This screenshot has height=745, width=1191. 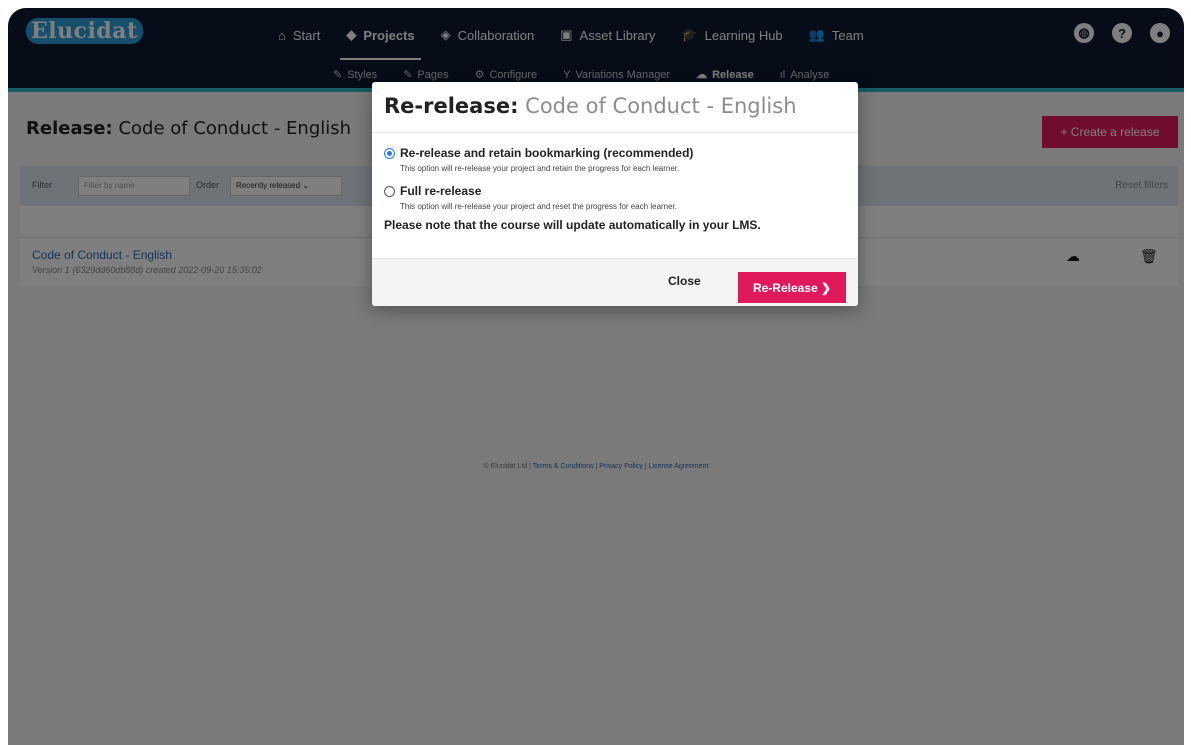 What do you see at coordinates (684, 281) in the screenshot?
I see `close-button: Close` at bounding box center [684, 281].